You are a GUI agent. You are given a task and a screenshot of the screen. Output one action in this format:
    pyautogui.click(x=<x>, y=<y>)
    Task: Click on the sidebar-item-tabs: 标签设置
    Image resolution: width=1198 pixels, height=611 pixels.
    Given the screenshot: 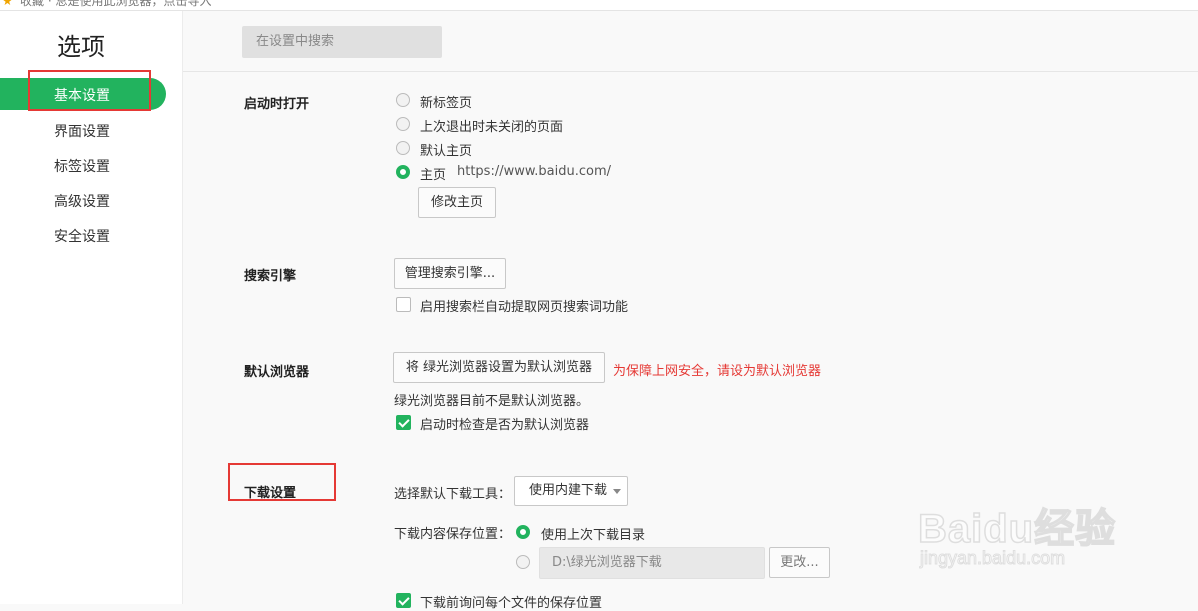 What is the action you would take?
    pyautogui.click(x=82, y=166)
    